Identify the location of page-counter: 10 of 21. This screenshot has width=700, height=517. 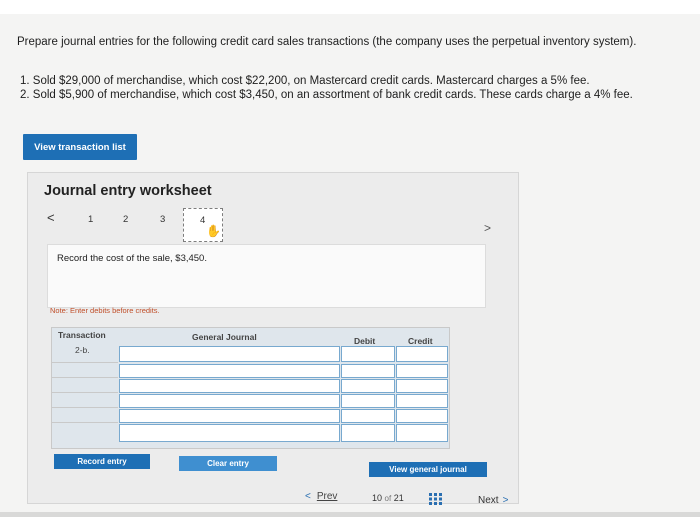
(388, 498).